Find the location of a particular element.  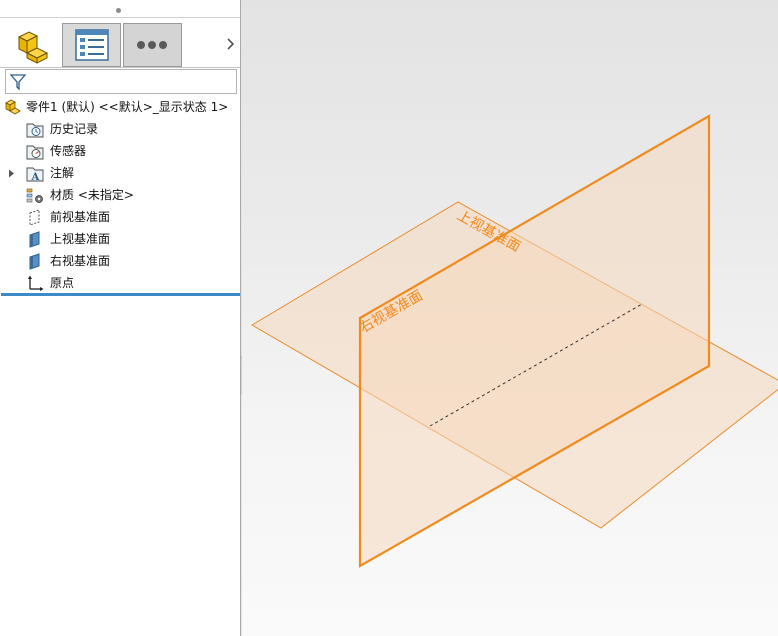

right-plane-icon is located at coordinates (34, 261).